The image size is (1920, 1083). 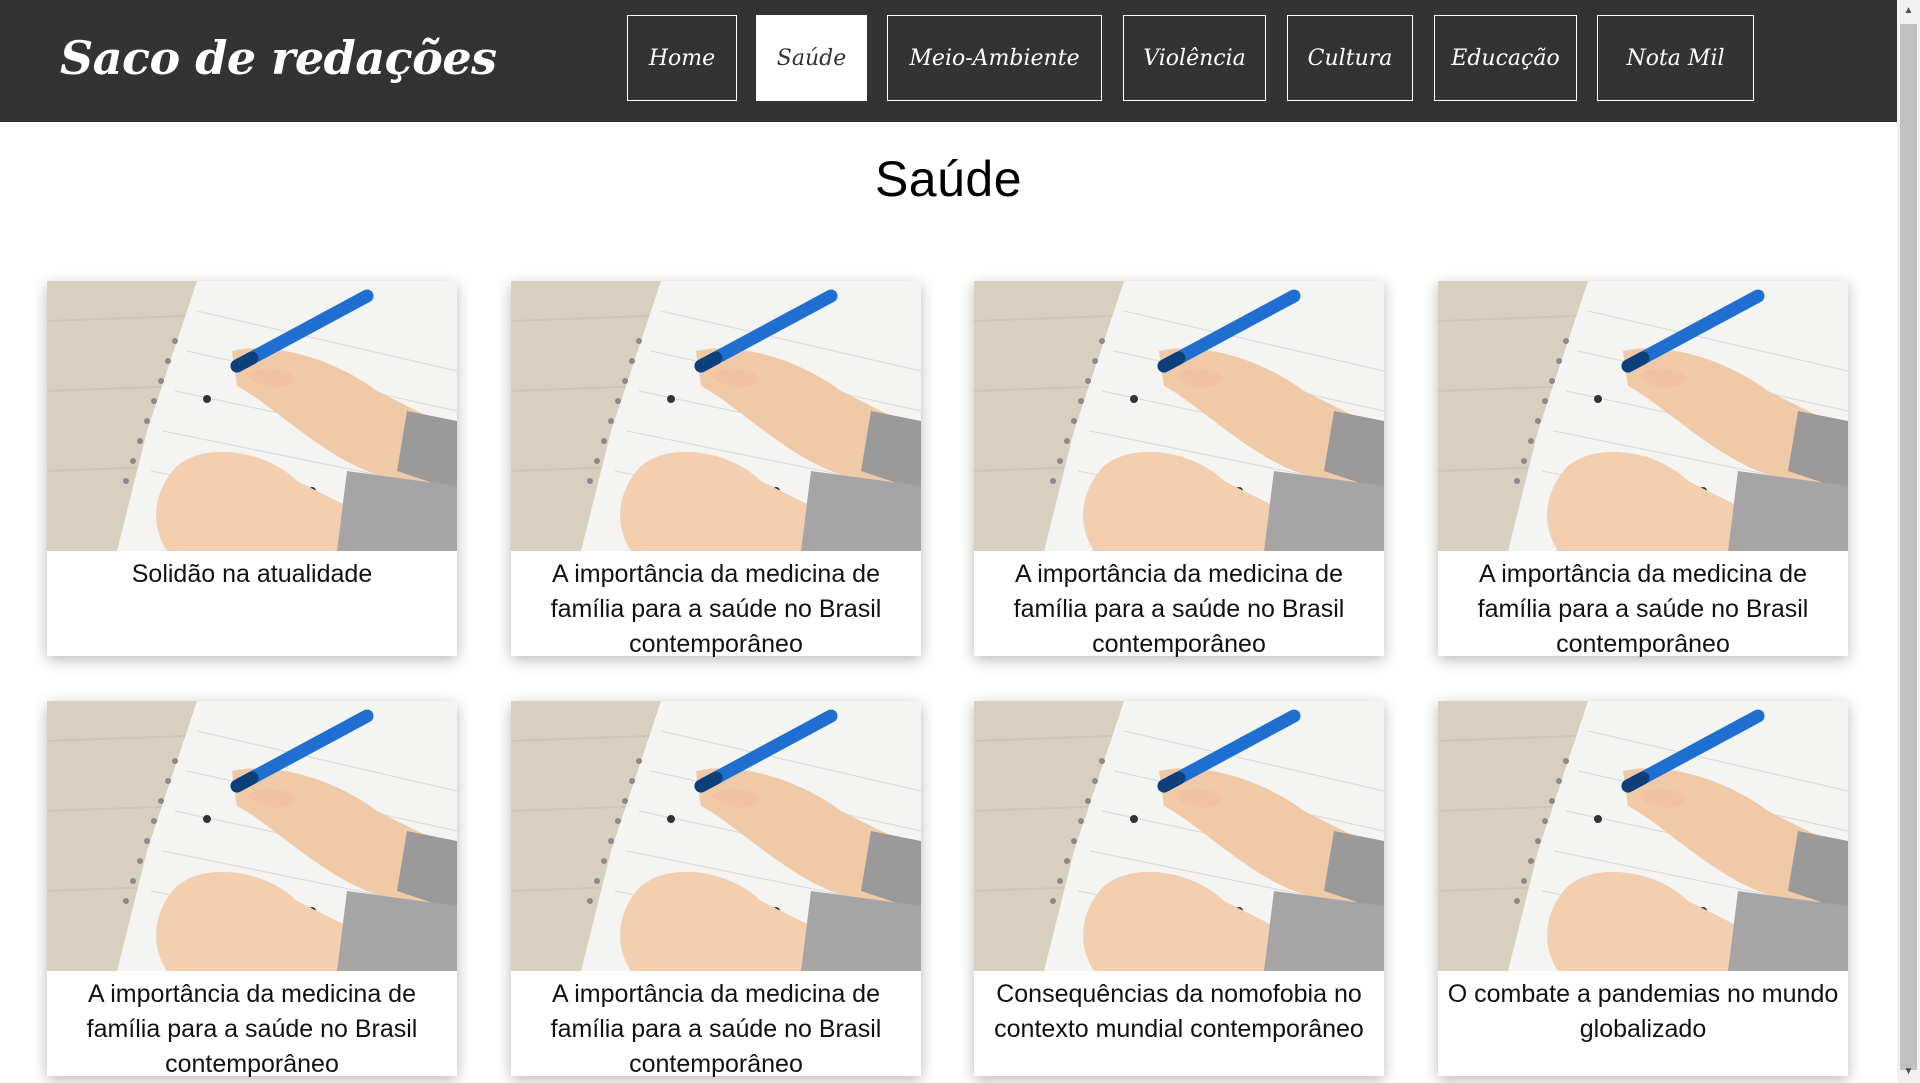 What do you see at coordinates (811, 58) in the screenshot?
I see `nav-item-saude: Saúde` at bounding box center [811, 58].